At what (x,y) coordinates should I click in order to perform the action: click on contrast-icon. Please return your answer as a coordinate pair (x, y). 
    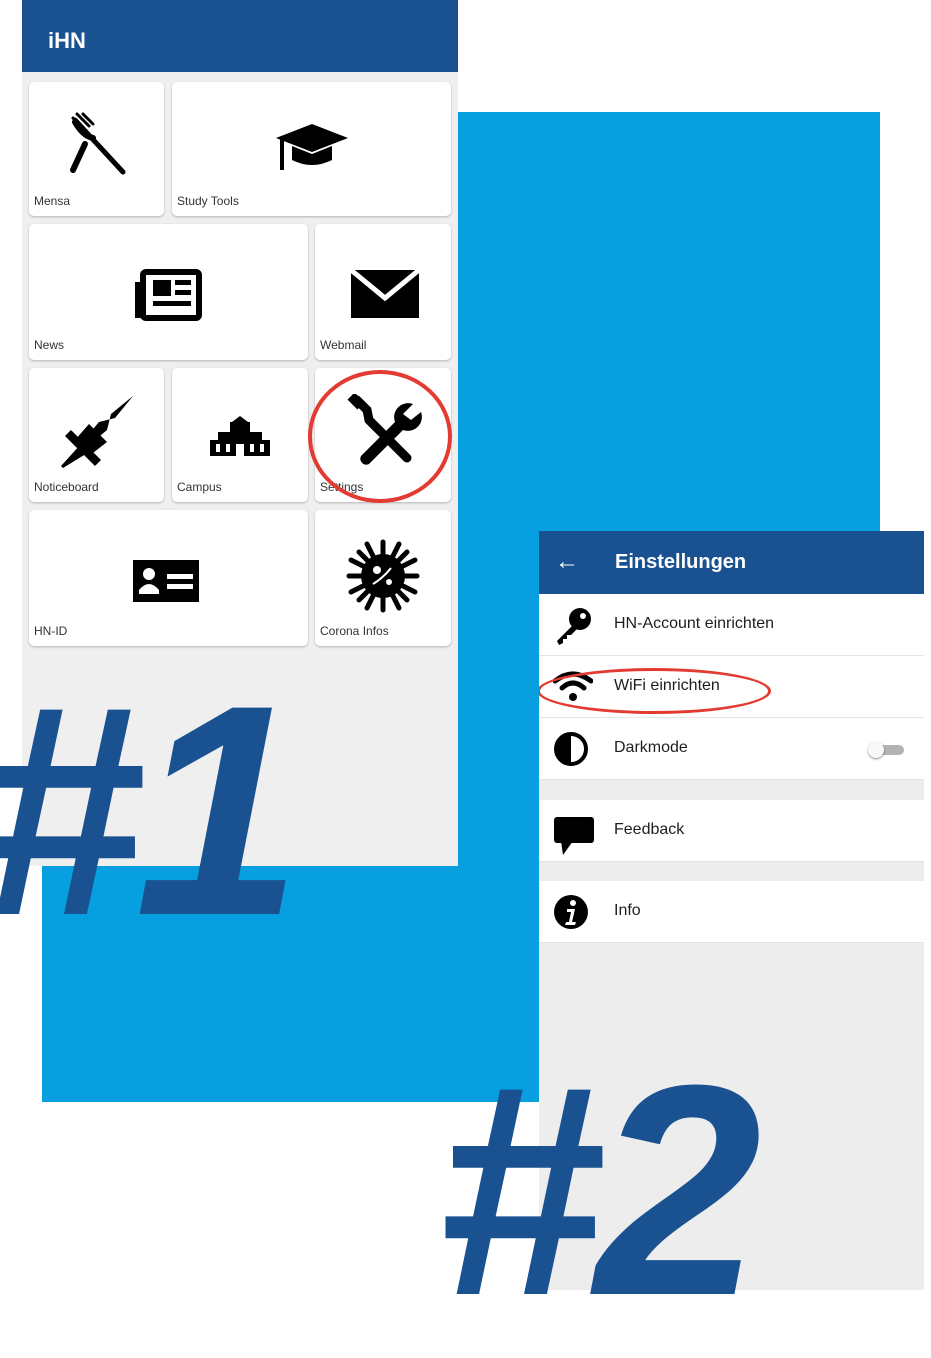
    Looking at the image, I should click on (571, 749).